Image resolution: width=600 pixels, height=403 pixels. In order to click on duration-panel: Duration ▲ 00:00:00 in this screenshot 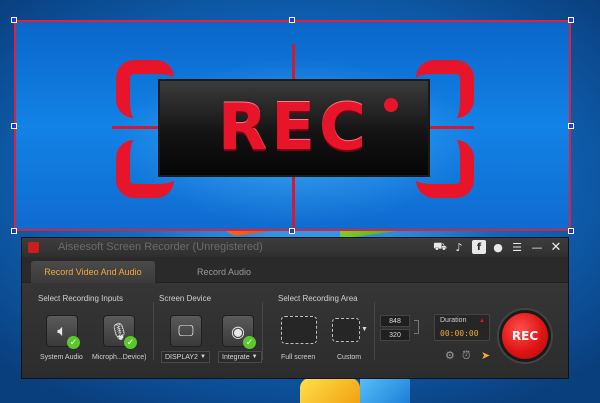, I will do `click(462, 327)`.